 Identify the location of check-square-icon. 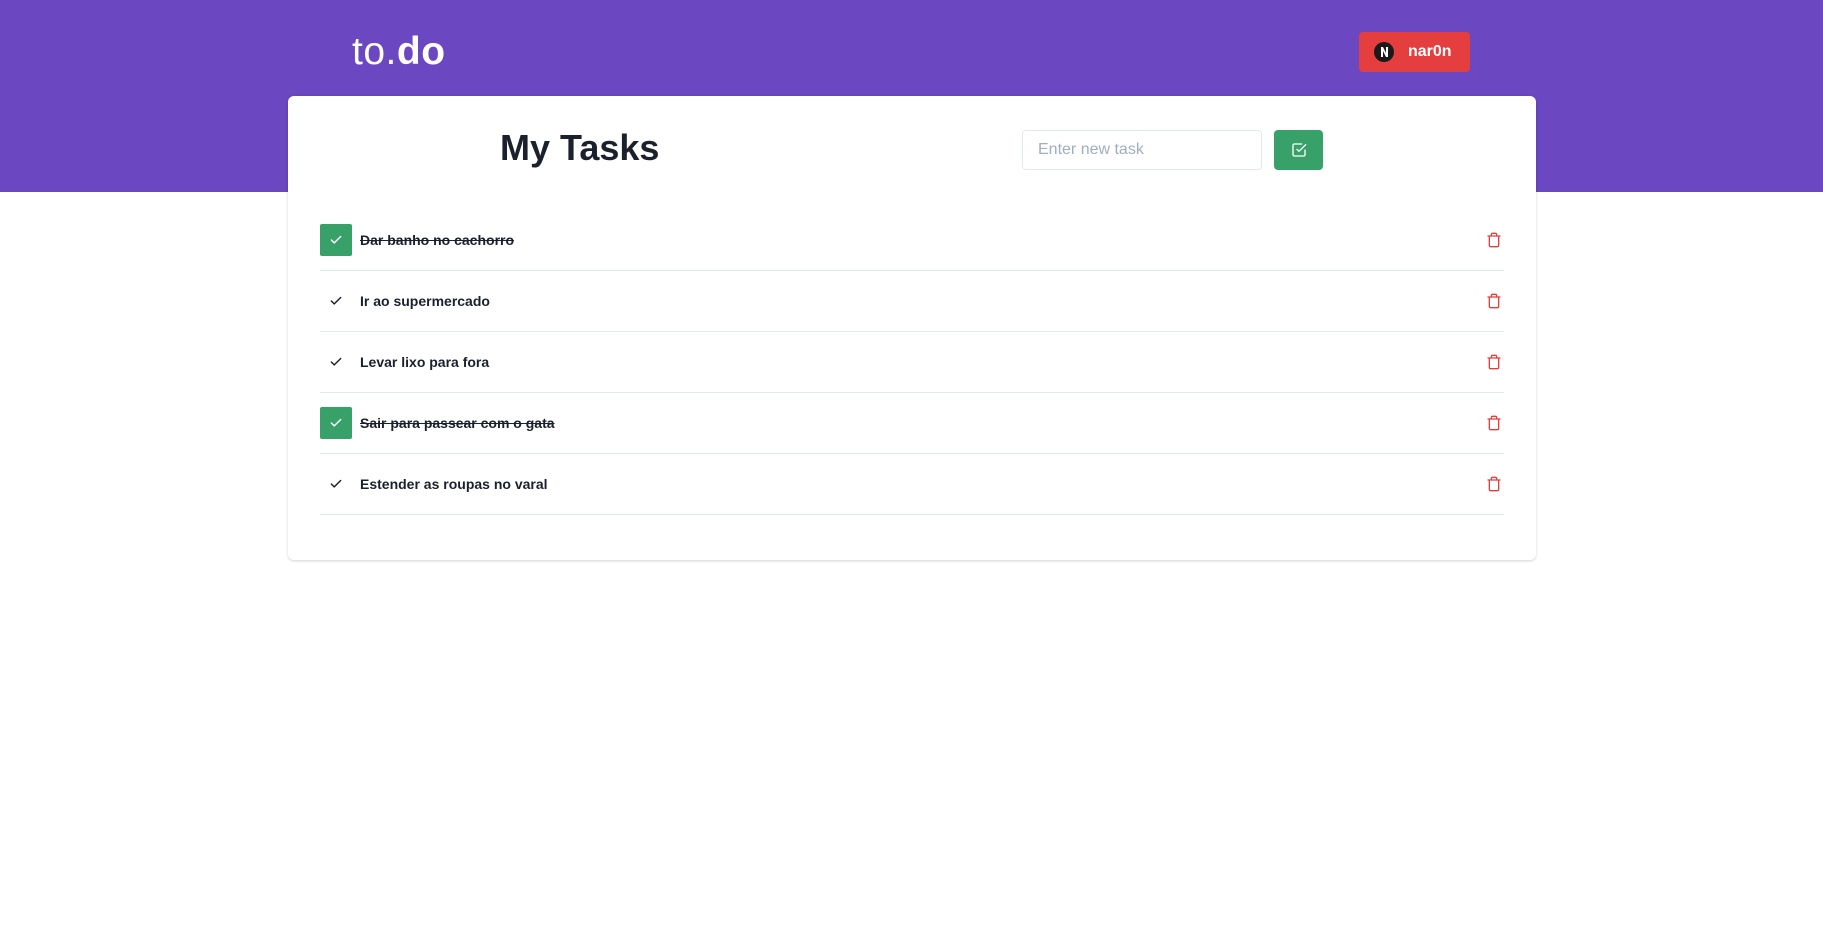
(1298, 150).